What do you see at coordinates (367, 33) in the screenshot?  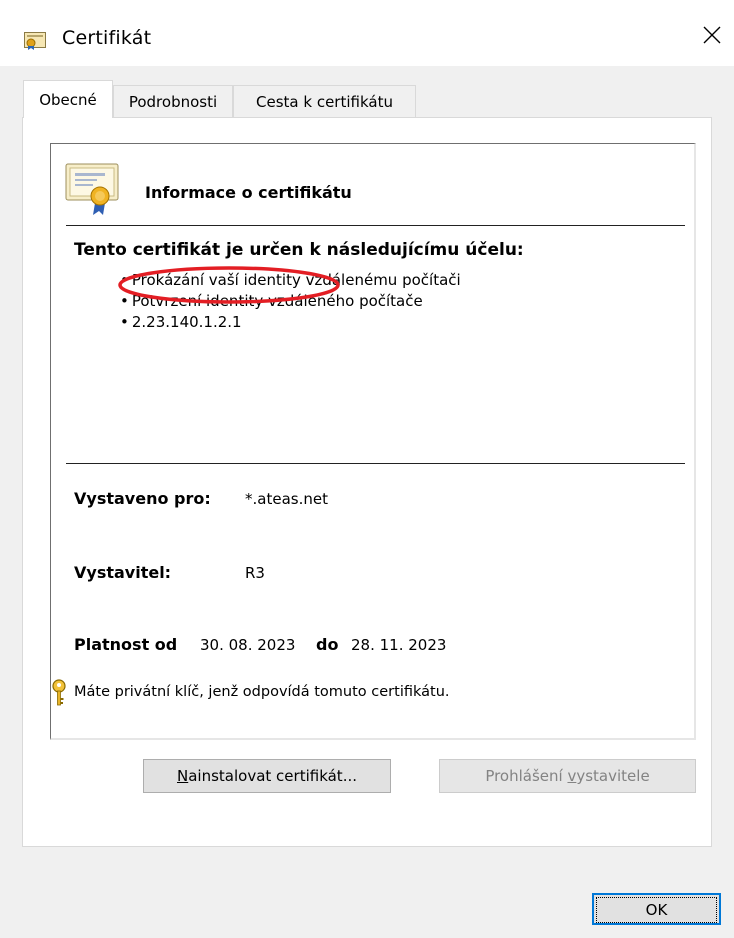 I see `title-bar: Certifikát` at bounding box center [367, 33].